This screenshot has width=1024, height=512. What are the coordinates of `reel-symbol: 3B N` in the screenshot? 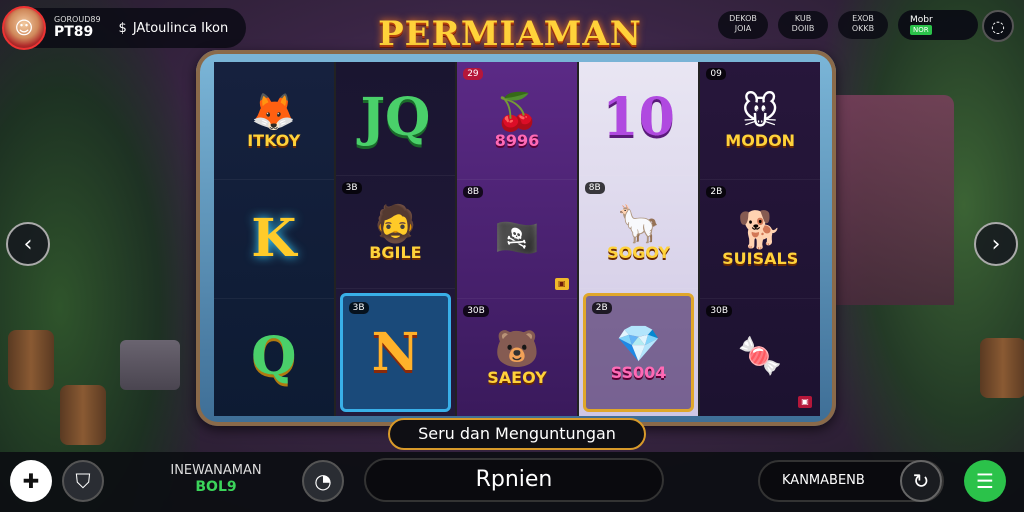 It's located at (395, 353).